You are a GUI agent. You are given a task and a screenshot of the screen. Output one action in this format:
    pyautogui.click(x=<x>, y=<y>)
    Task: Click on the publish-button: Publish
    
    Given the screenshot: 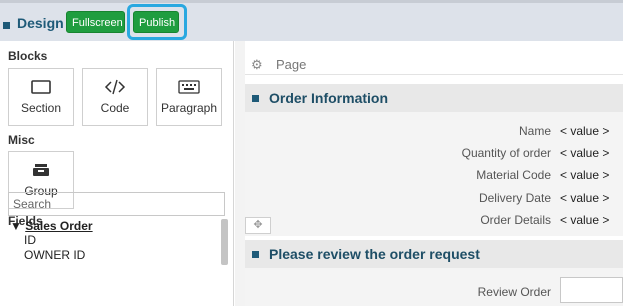 What is the action you would take?
    pyautogui.click(x=156, y=22)
    